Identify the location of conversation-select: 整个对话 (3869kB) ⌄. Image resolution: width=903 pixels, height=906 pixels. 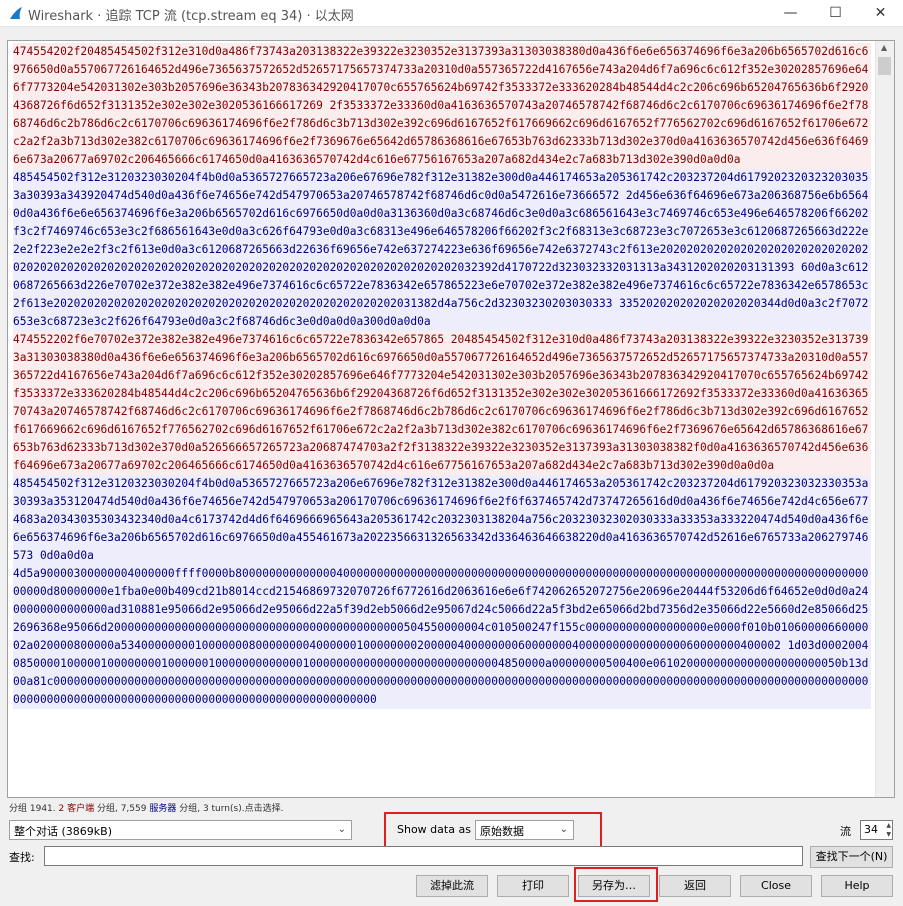
(180, 830).